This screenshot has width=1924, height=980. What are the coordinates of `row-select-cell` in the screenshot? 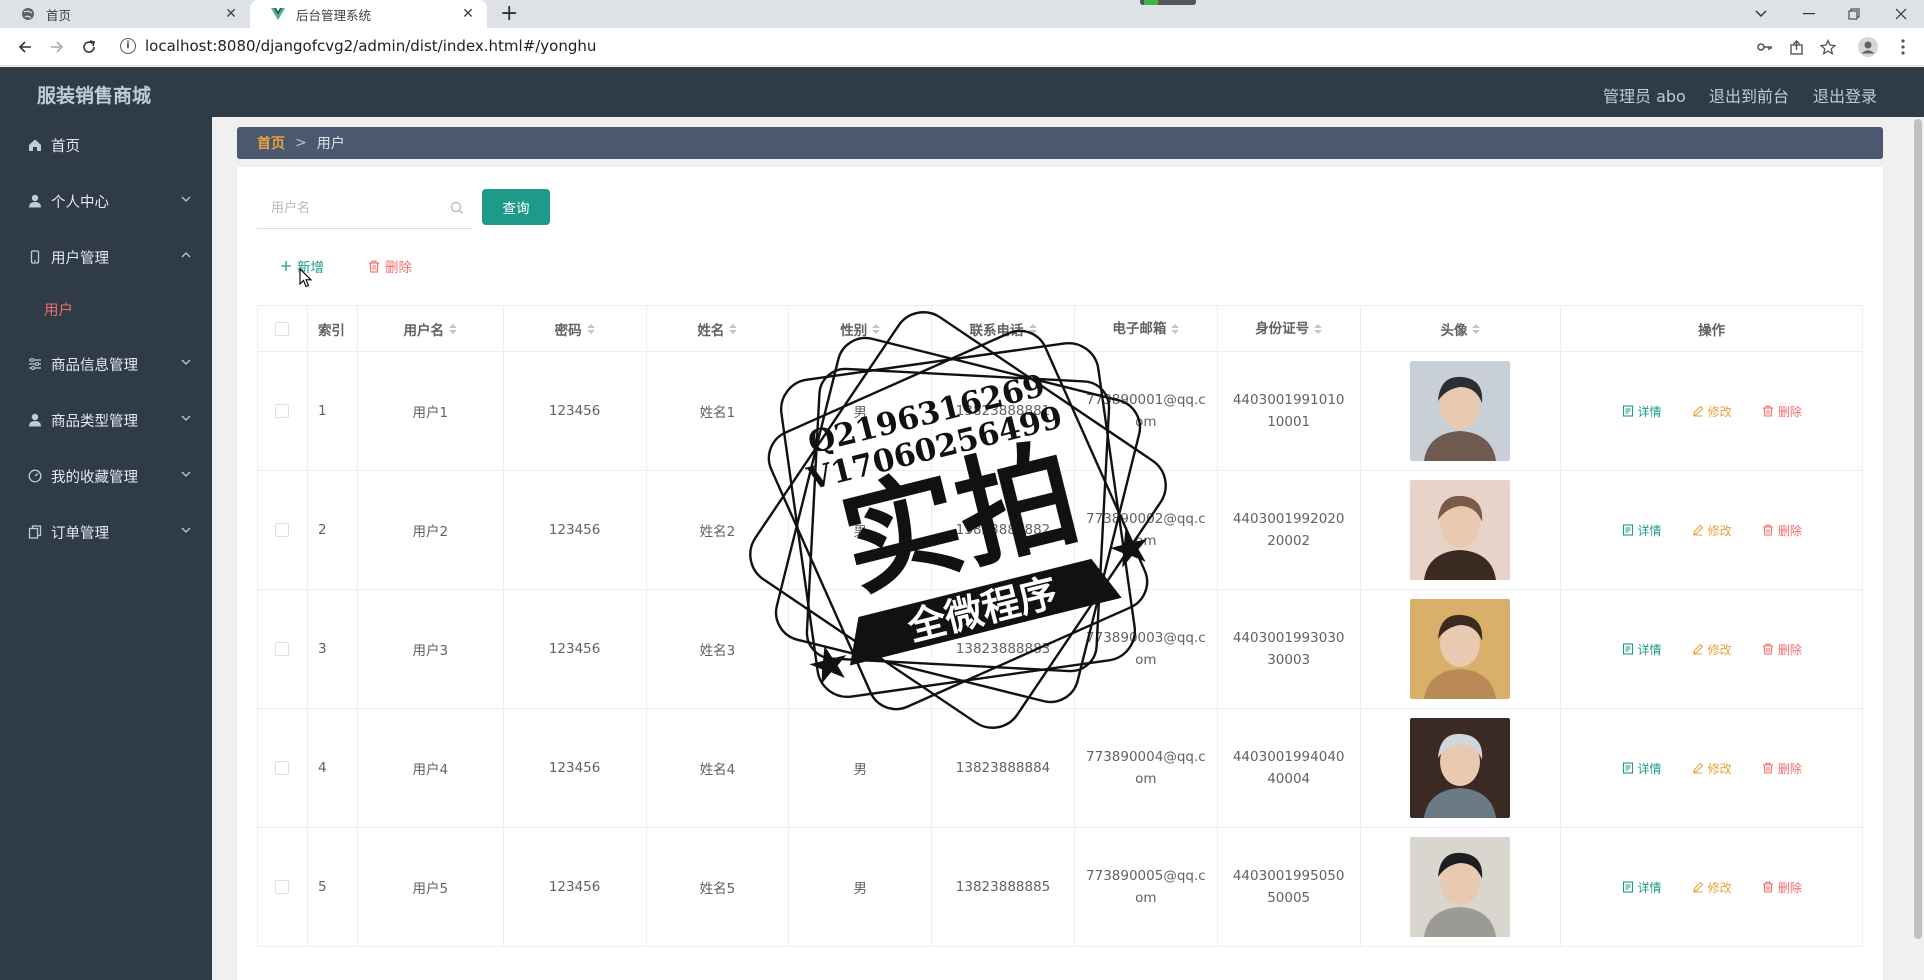 It's located at (283, 887).